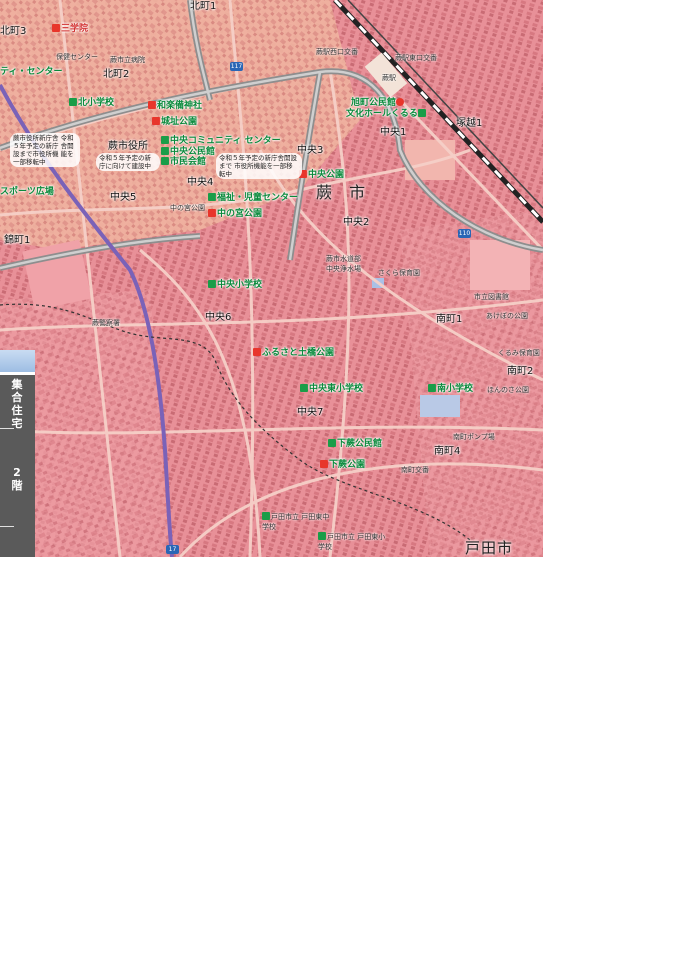  Describe the element at coordinates (386, 114) in the screenshot. I see `facility-bunka-hall: 文化ホールくるる` at that location.